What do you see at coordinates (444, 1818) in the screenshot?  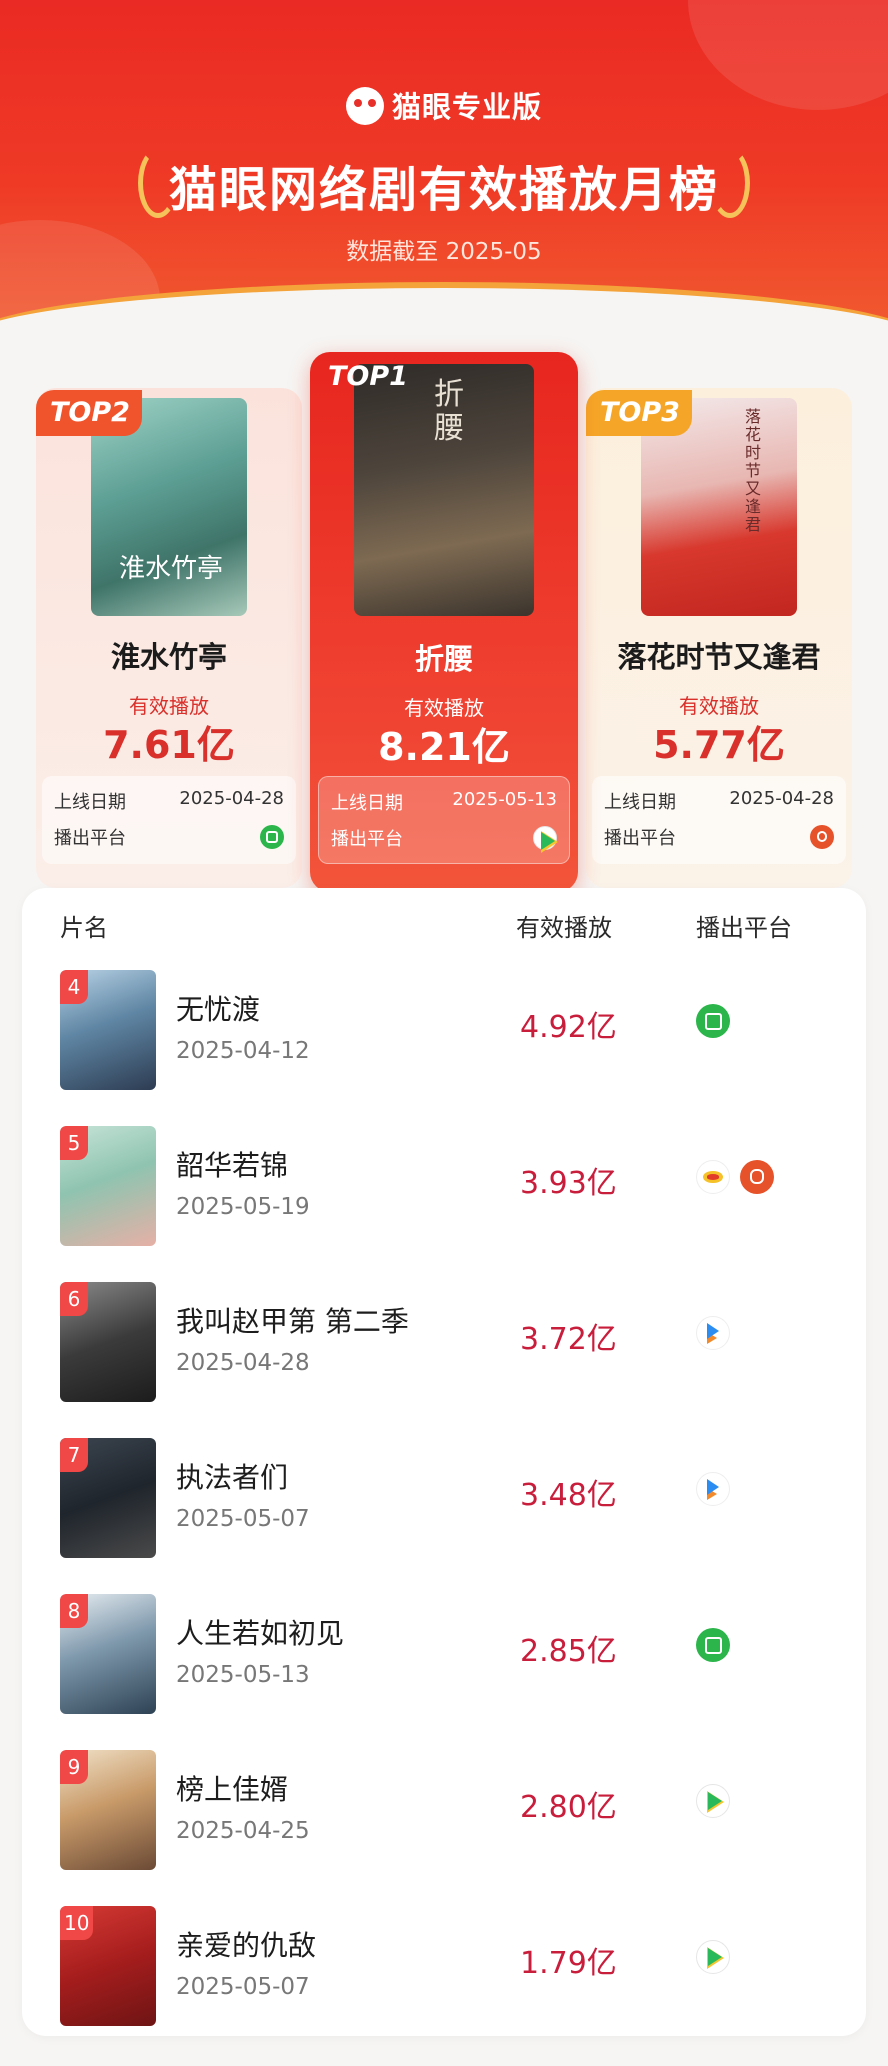 I see `table-row: 9 榜上佳婿 2025-04-25 2.80亿` at bounding box center [444, 1818].